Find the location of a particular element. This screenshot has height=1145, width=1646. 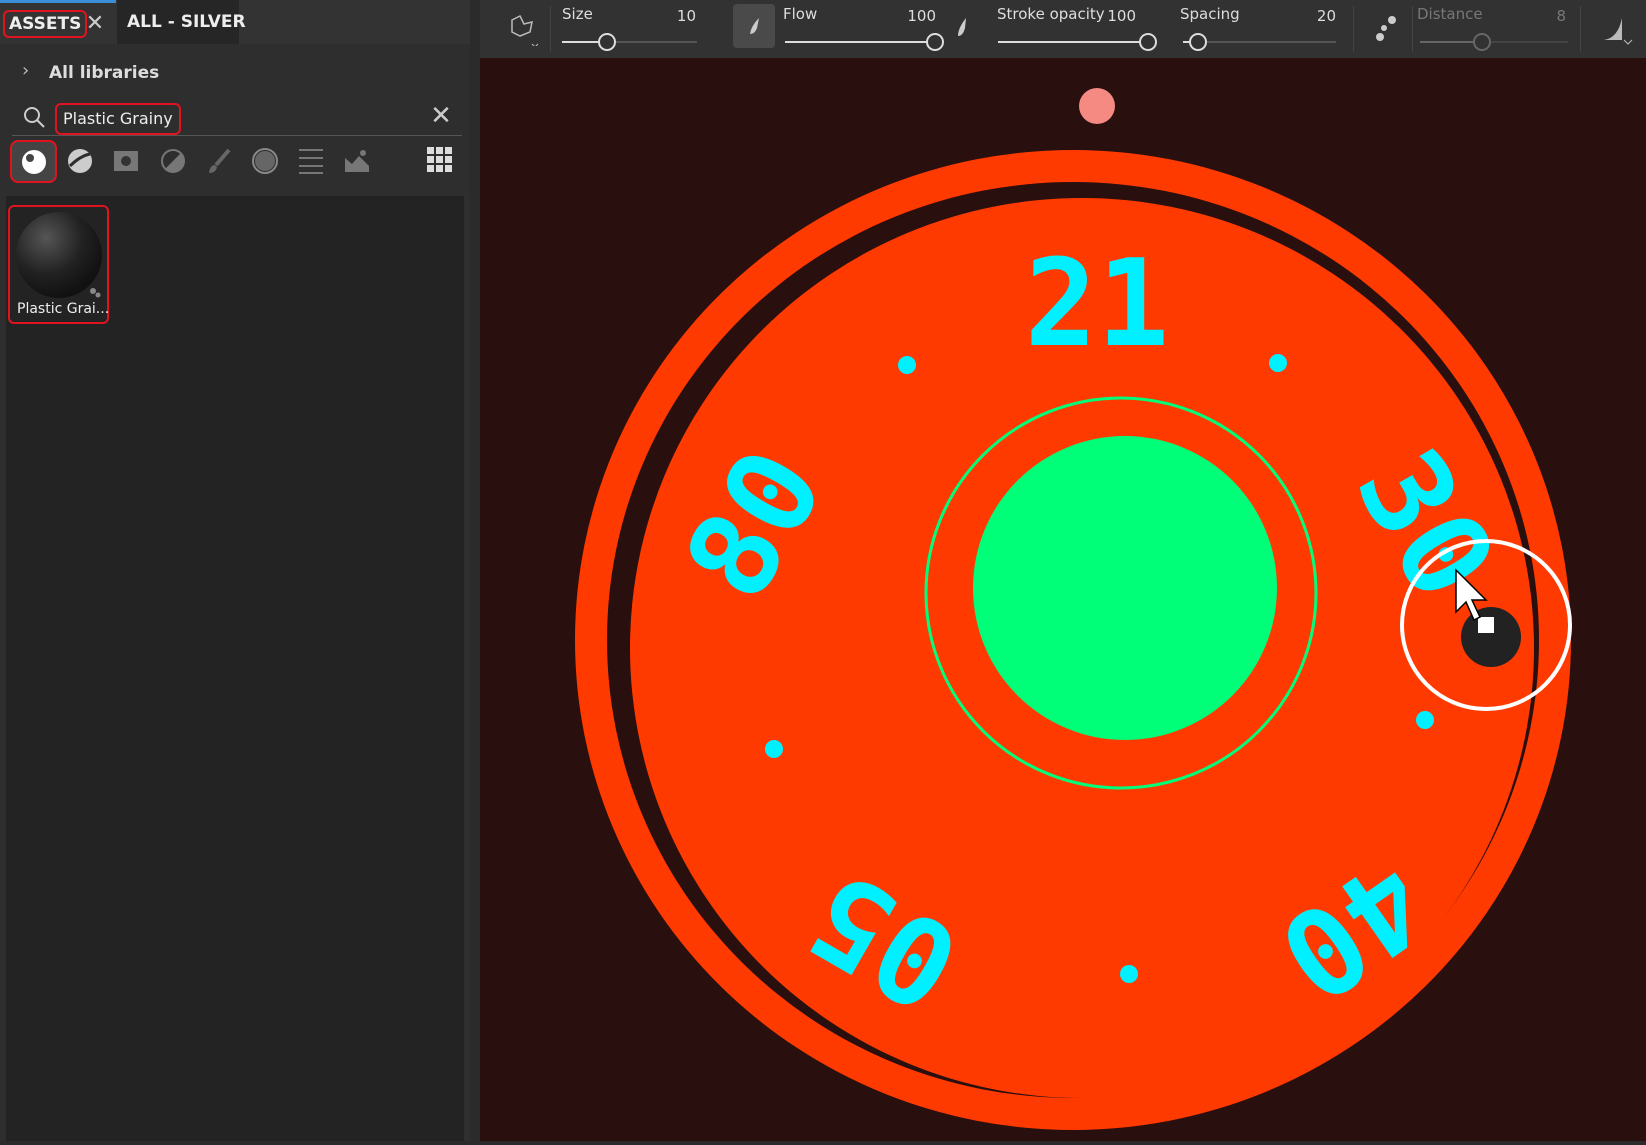

filter-icon is located at coordinates (311, 161).